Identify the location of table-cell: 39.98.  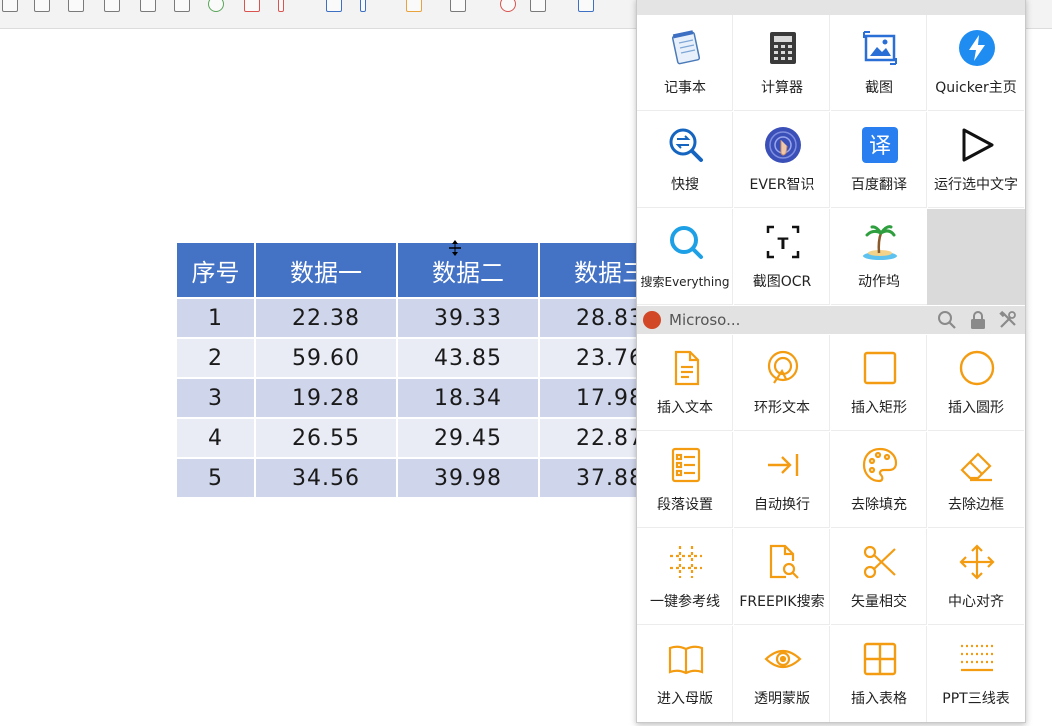
(468, 478).